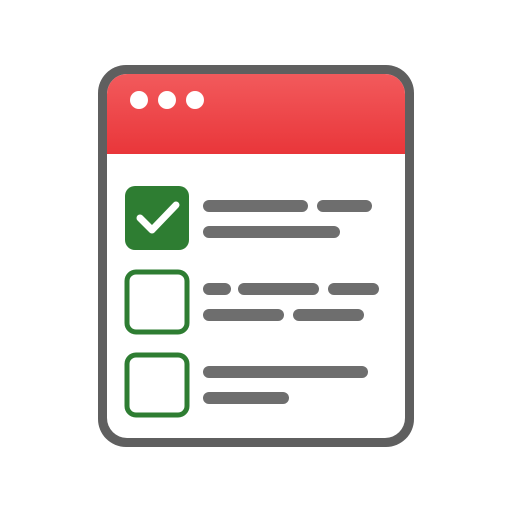  I want to click on window-controls, so click(167, 100).